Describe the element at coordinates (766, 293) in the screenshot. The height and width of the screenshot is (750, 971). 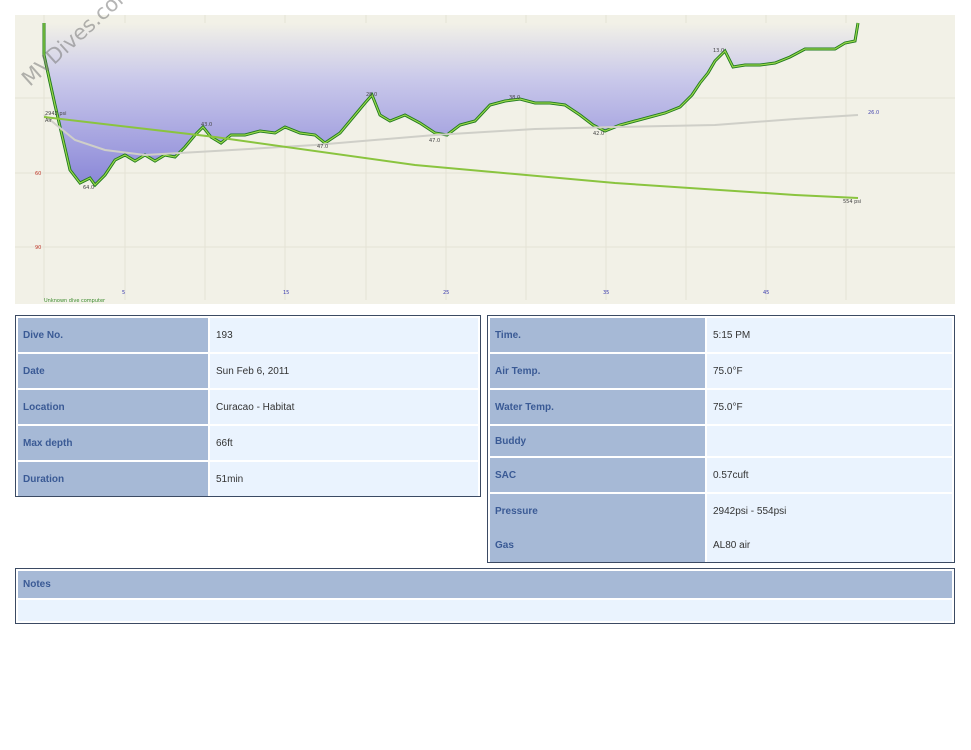
I see `time-axis-label: 45` at that location.